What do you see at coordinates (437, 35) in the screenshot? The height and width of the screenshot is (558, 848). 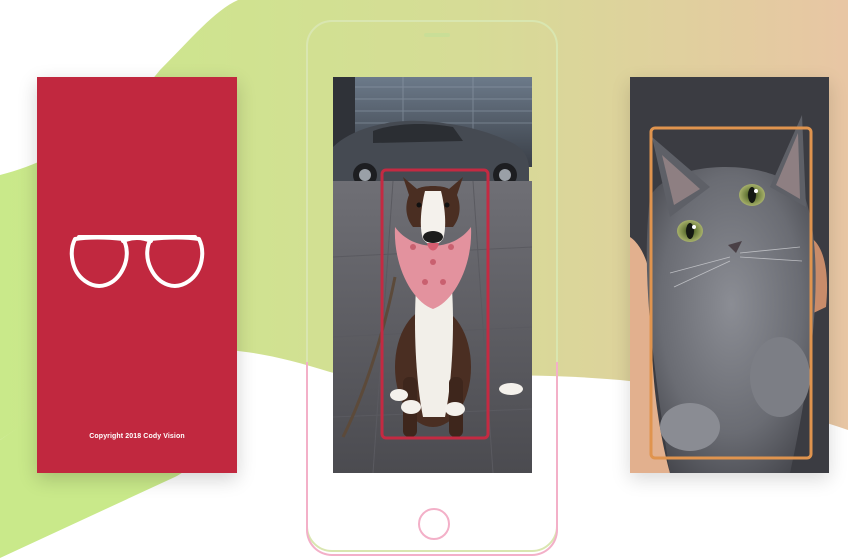 I see `phone-speaker` at bounding box center [437, 35].